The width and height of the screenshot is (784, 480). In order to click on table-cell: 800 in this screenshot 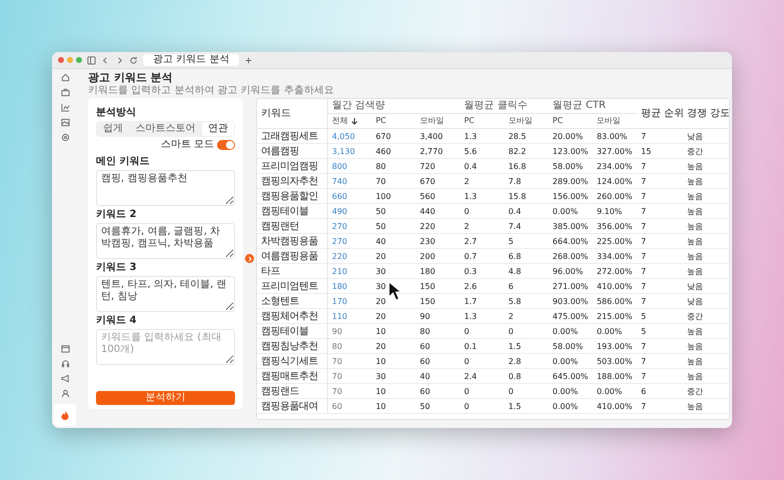, I will do `click(350, 166)`.